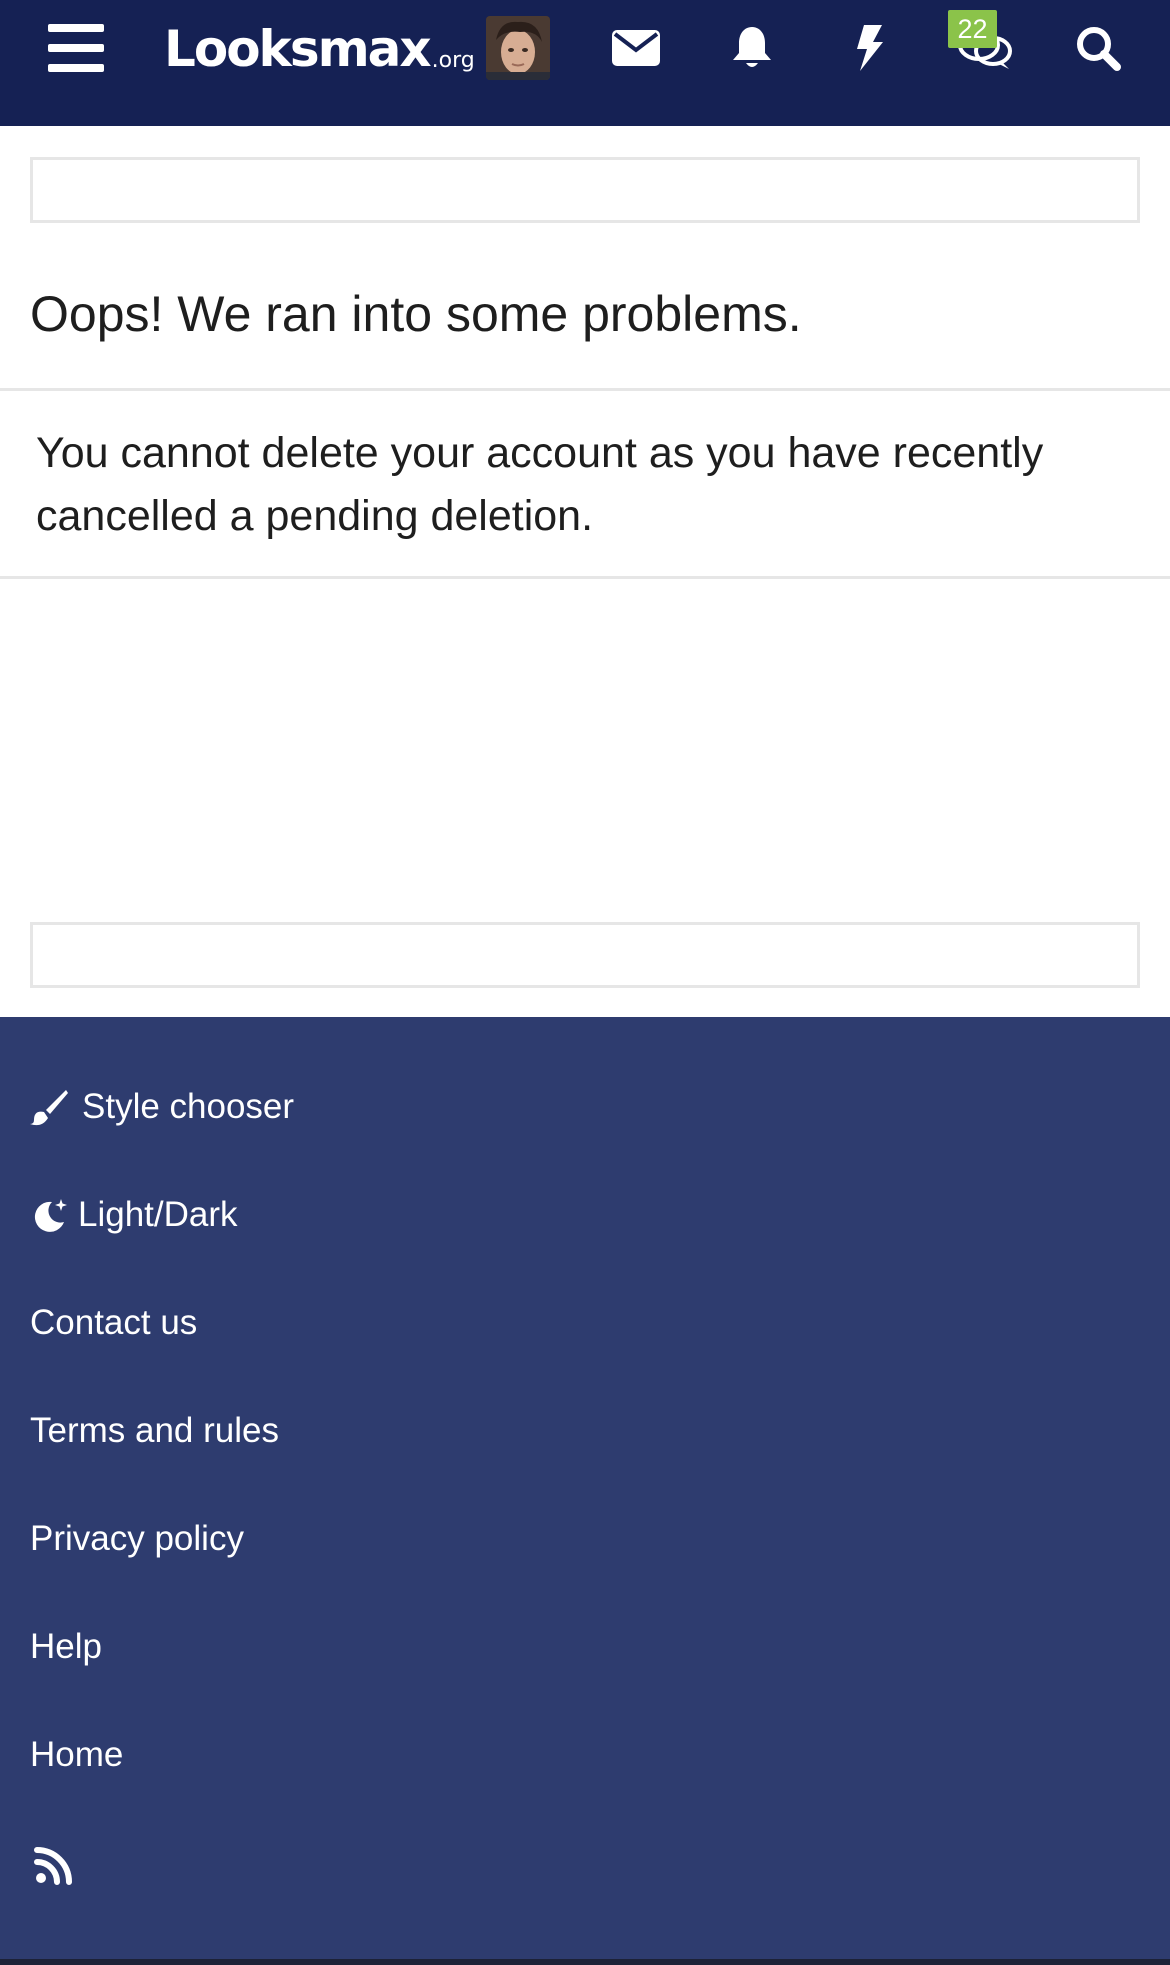 The height and width of the screenshot is (1965, 1170). What do you see at coordinates (585, 63) in the screenshot?
I see `top-navigation-bar: Looksmax .org 22` at bounding box center [585, 63].